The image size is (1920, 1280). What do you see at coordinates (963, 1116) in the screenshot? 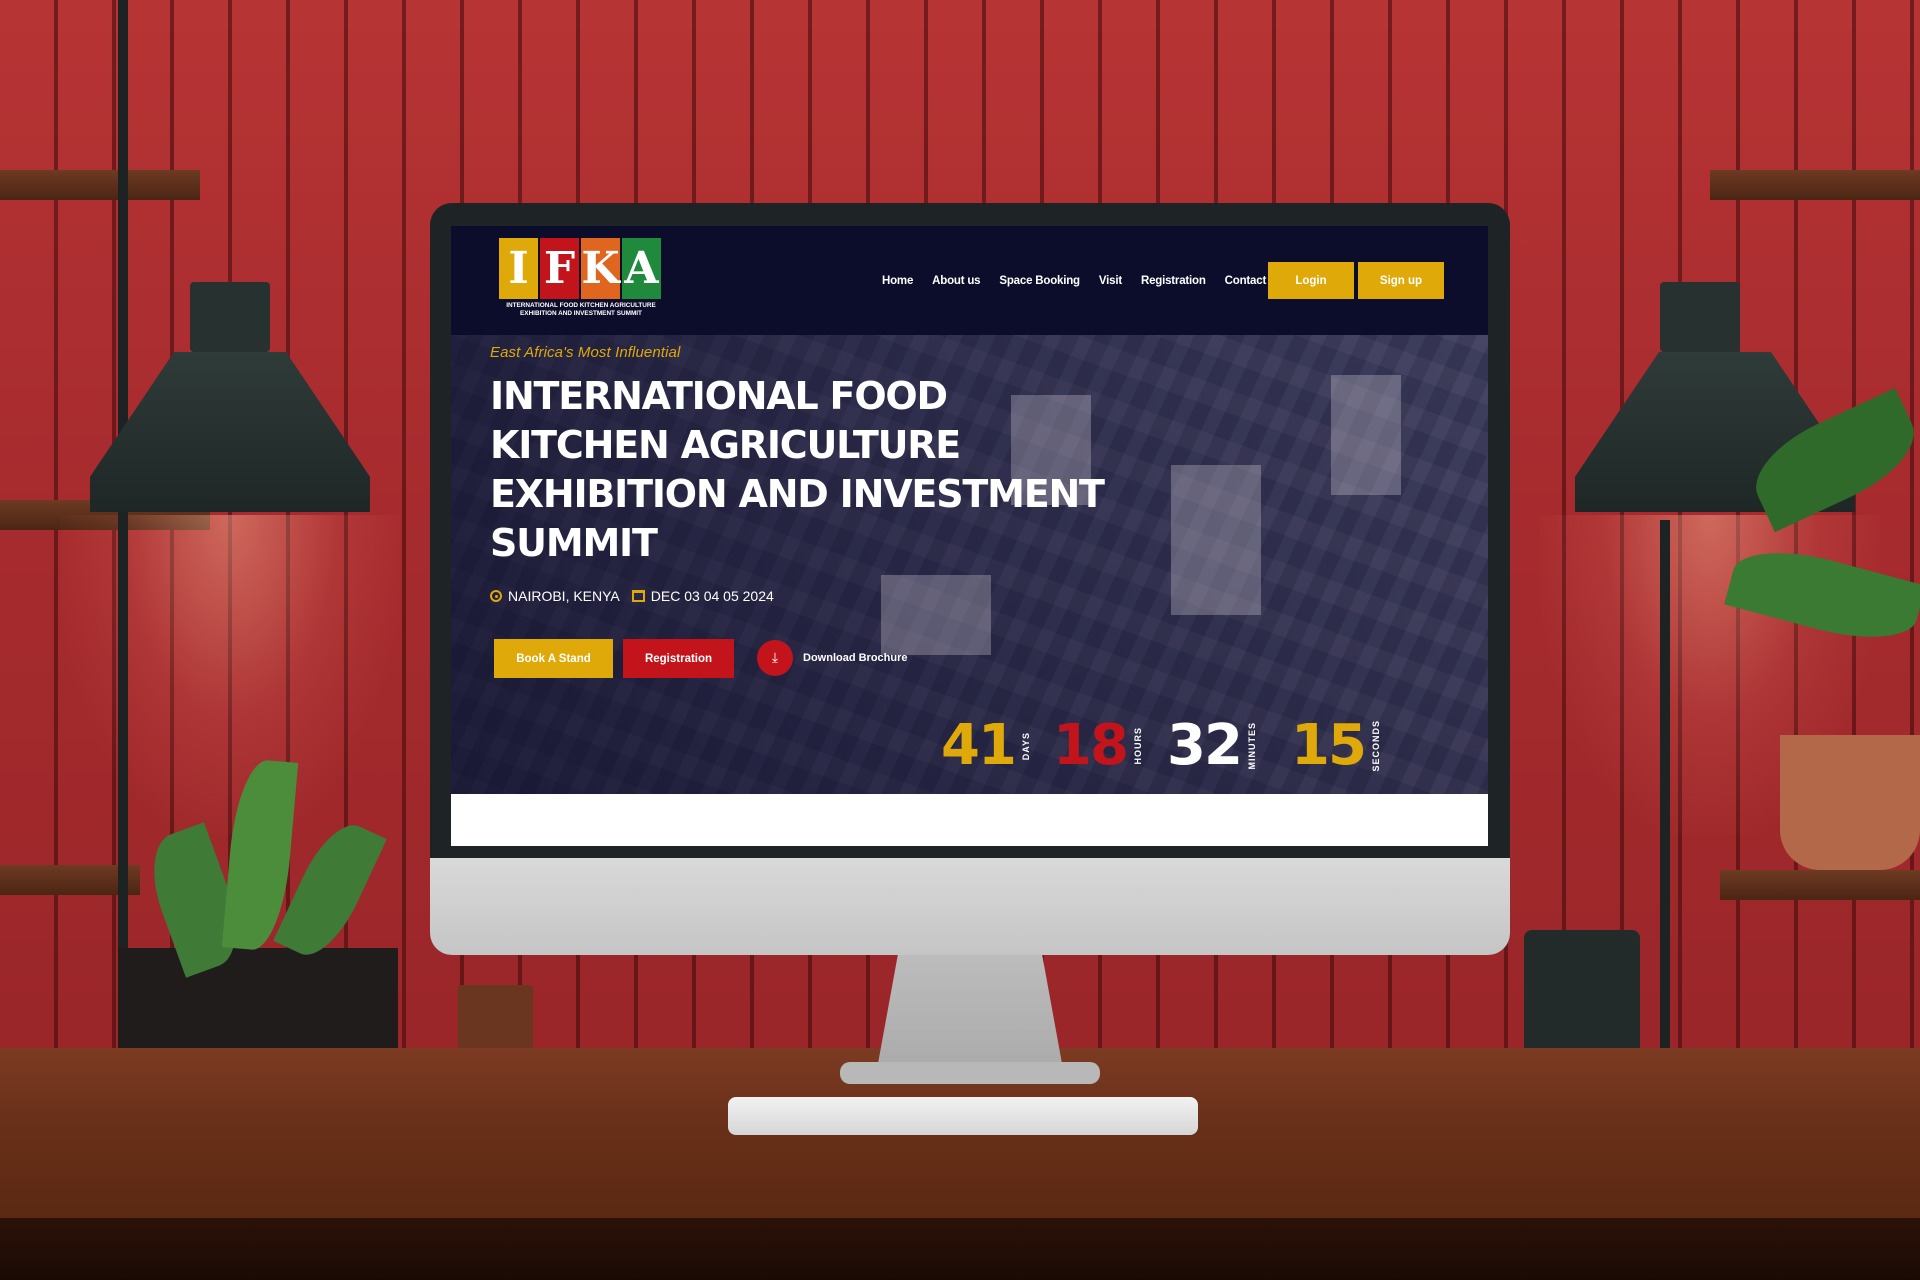
I see `keyboard` at bounding box center [963, 1116].